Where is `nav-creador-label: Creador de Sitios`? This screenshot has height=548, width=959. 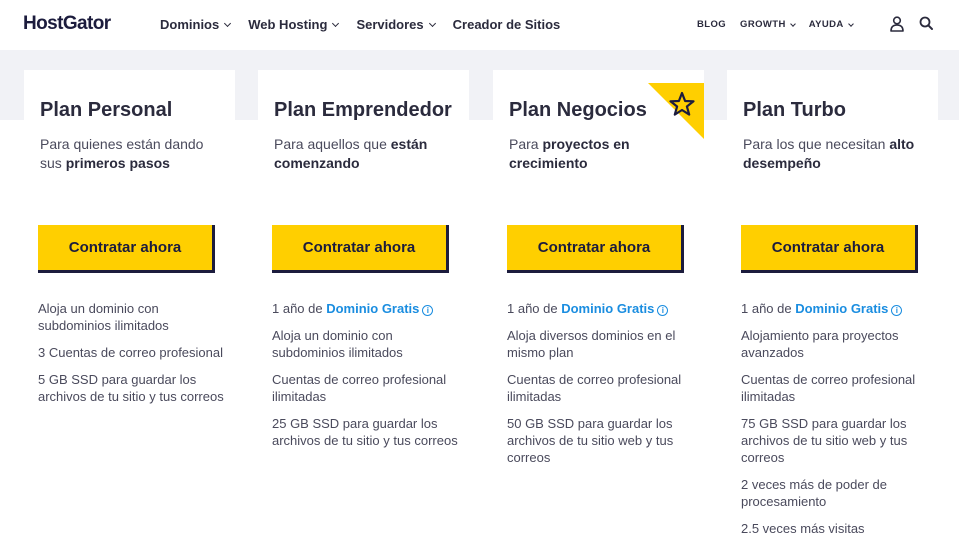
nav-creador-label: Creador de Sitios is located at coordinates (506, 24).